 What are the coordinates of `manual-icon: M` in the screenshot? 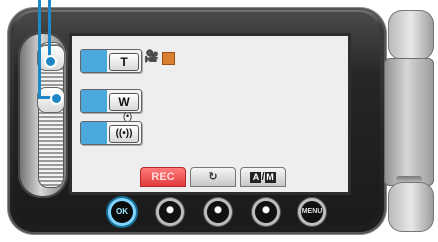 It's located at (270, 177).